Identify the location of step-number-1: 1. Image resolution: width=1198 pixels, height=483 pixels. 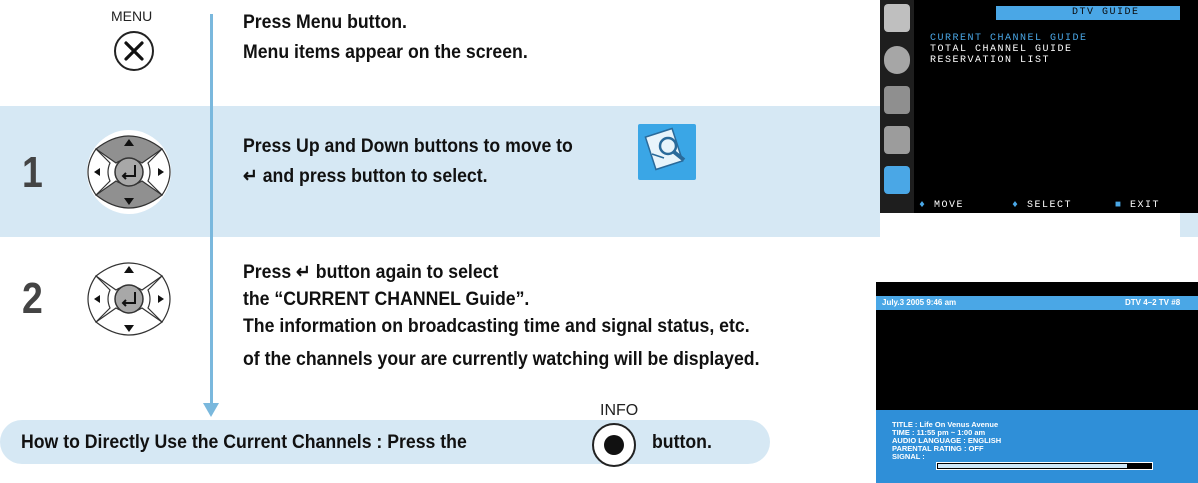
(32, 172).